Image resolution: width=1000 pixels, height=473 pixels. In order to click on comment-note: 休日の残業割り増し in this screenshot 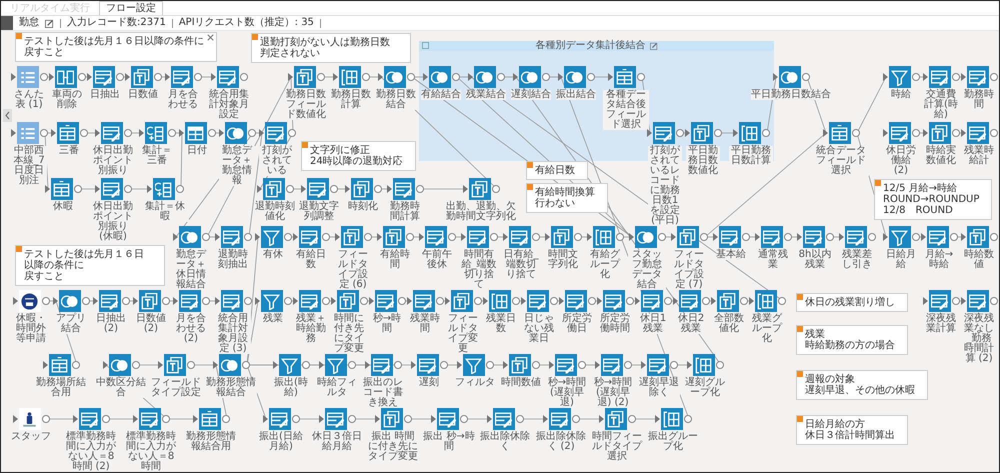, I will do `click(852, 302)`.